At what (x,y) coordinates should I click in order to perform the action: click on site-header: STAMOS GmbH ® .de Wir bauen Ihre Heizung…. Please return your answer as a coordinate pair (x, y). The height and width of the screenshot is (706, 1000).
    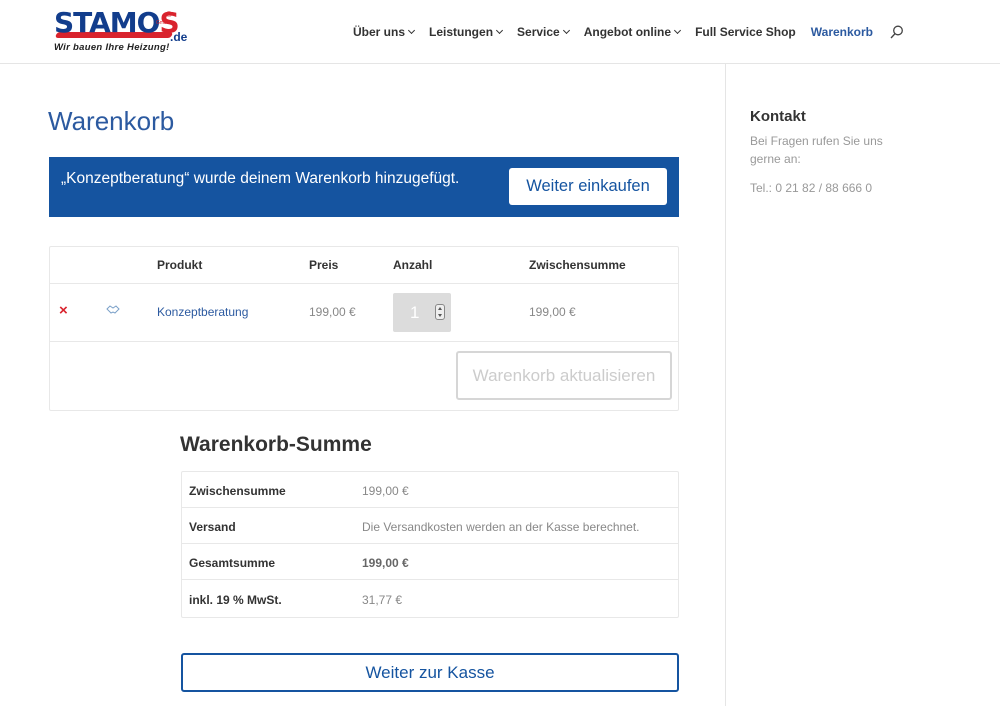
    Looking at the image, I should click on (500, 32).